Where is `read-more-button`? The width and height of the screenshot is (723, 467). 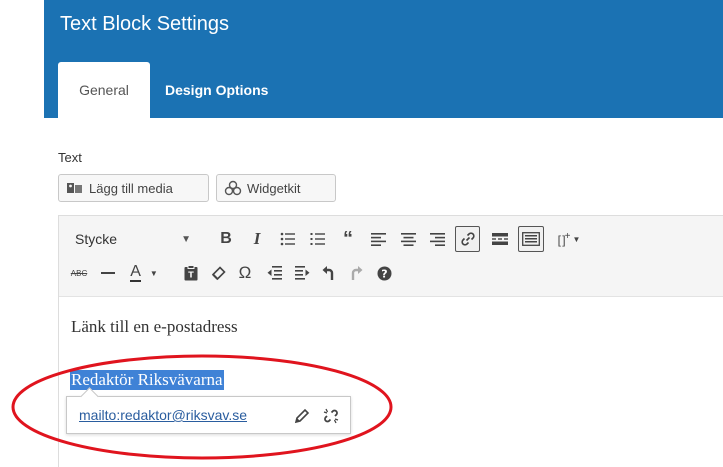 read-more-button is located at coordinates (500, 239).